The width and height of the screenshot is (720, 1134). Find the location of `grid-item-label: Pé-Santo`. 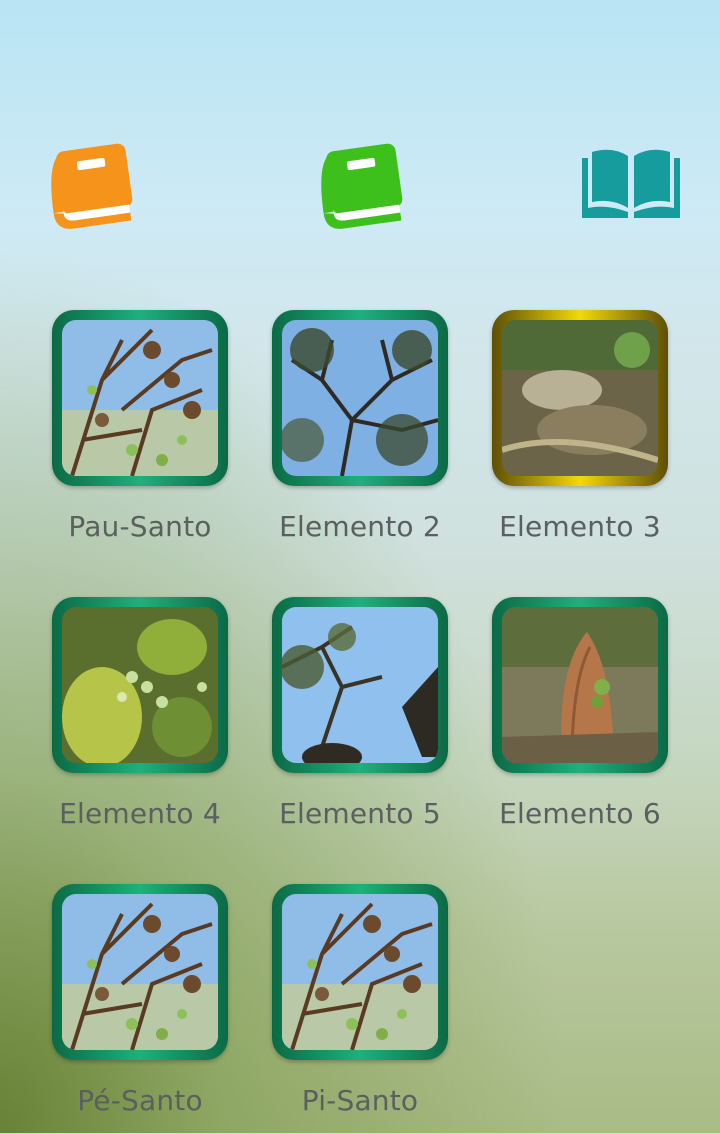

grid-item-label: Pé-Santo is located at coordinates (140, 1100).